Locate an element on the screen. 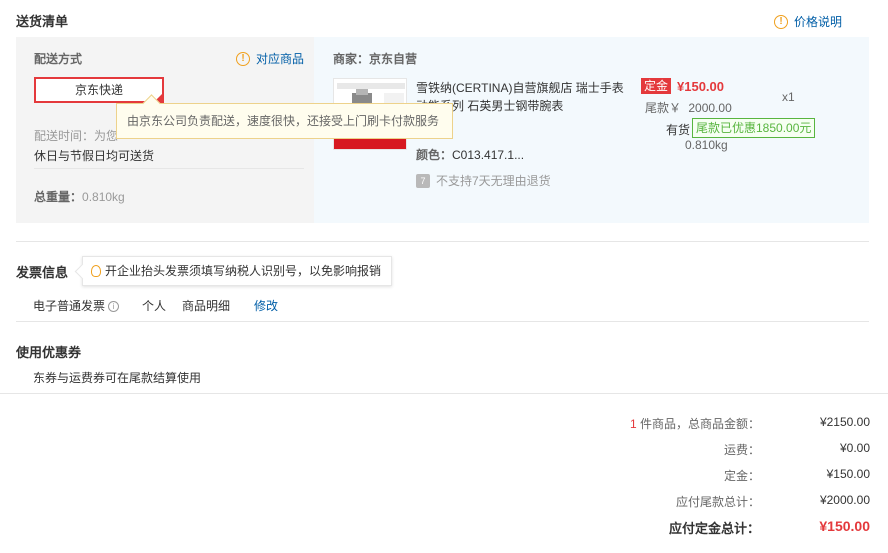 Image resolution: width=888 pixels, height=553 pixels. summary-shipping: 运费： ¥0.00 is located at coordinates (685, 451).